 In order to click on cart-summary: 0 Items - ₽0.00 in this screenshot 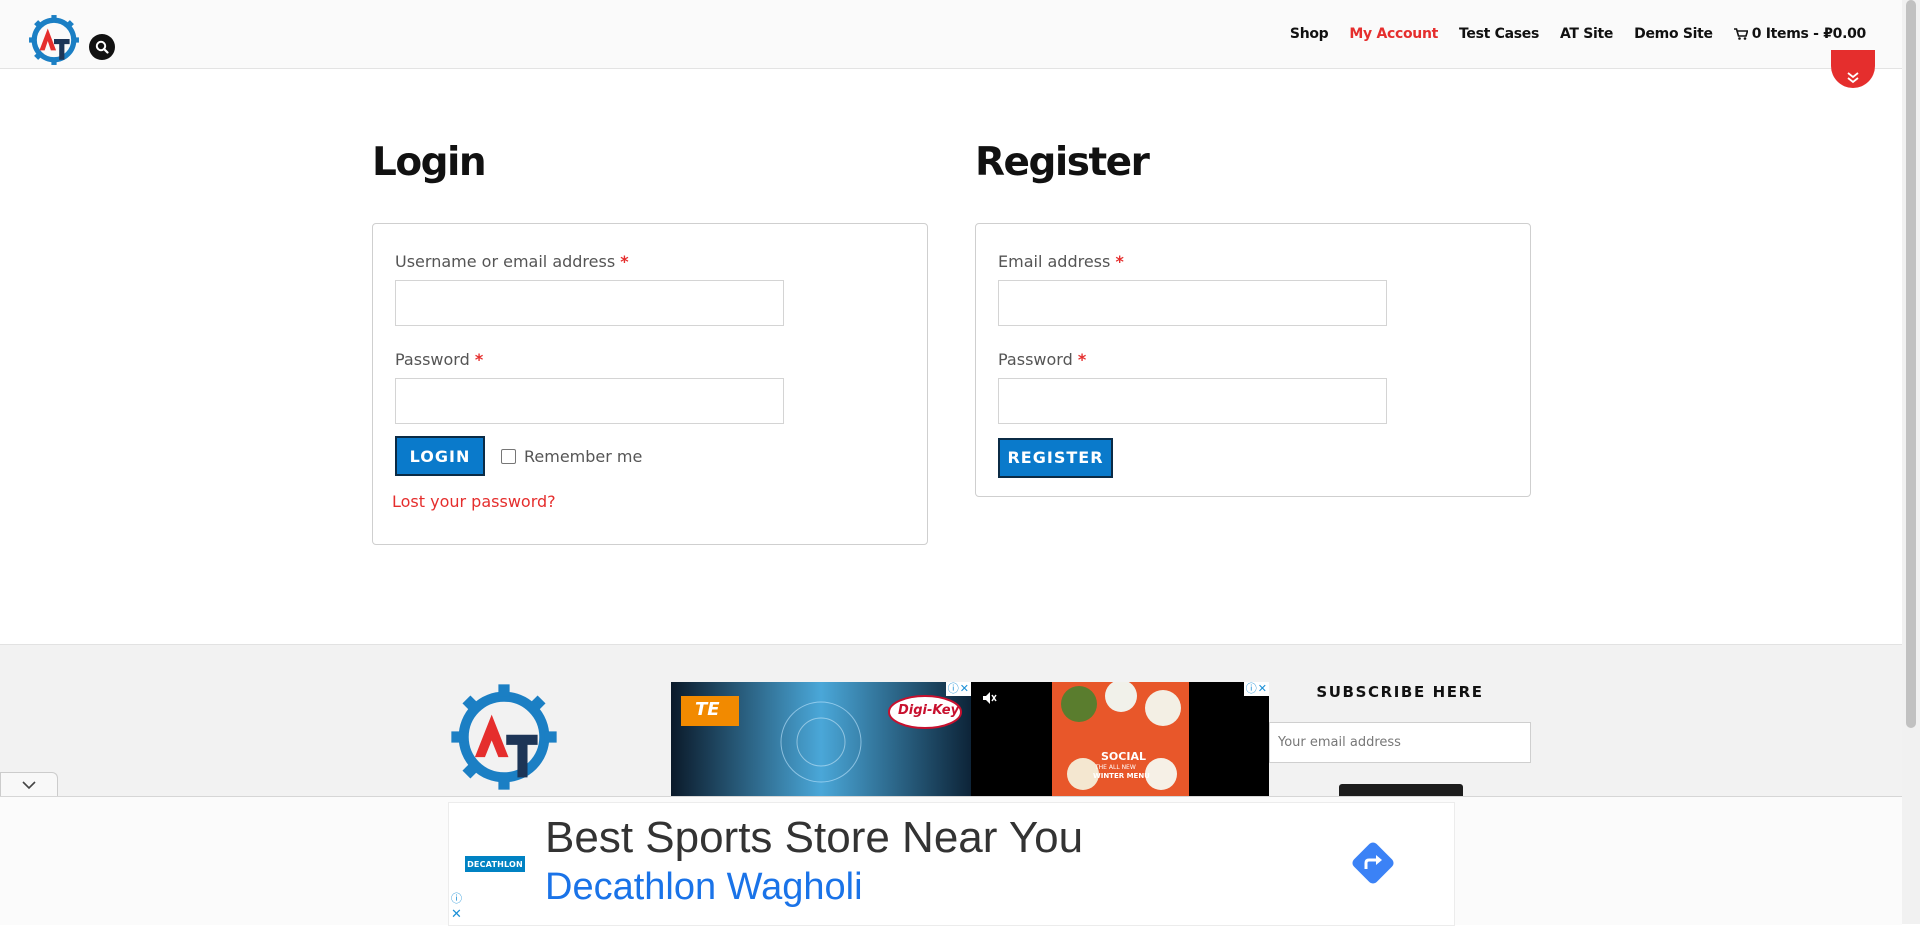, I will do `click(1809, 34)`.